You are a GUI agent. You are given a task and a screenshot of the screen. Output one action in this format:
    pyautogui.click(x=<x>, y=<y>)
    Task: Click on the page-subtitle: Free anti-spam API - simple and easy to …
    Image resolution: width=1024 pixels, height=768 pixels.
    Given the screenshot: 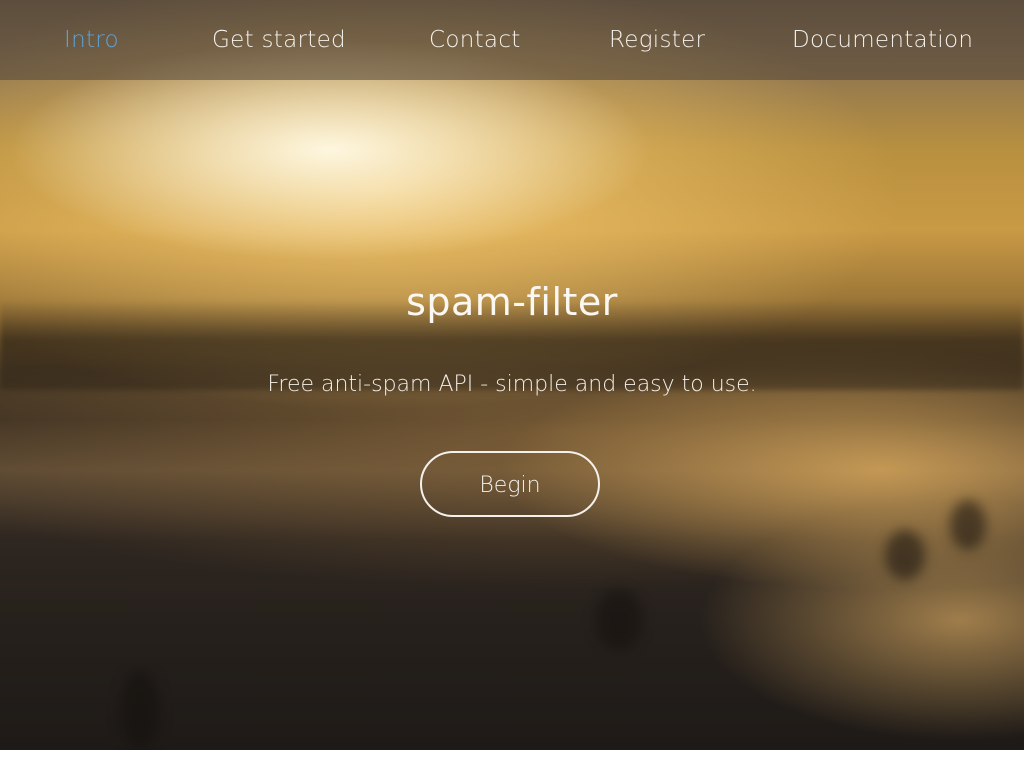 What is the action you would take?
    pyautogui.click(x=512, y=384)
    